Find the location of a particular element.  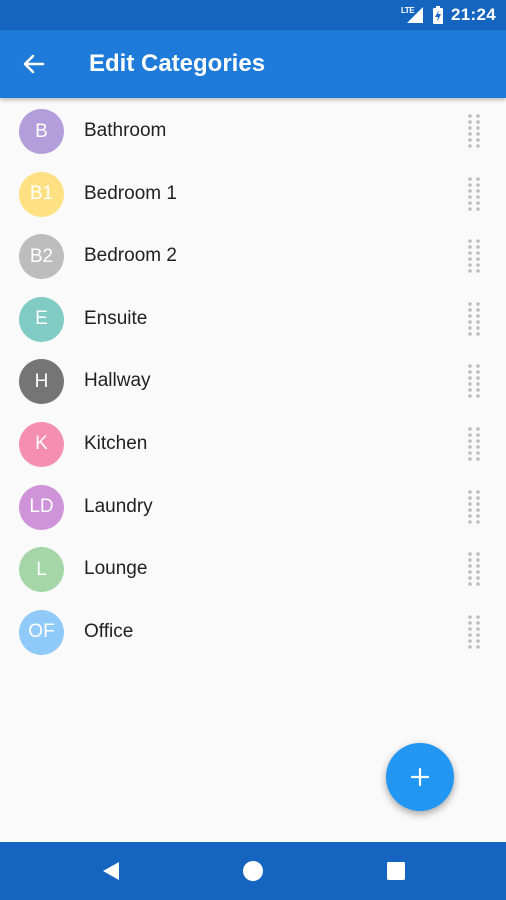

add-category-button is located at coordinates (420, 777).